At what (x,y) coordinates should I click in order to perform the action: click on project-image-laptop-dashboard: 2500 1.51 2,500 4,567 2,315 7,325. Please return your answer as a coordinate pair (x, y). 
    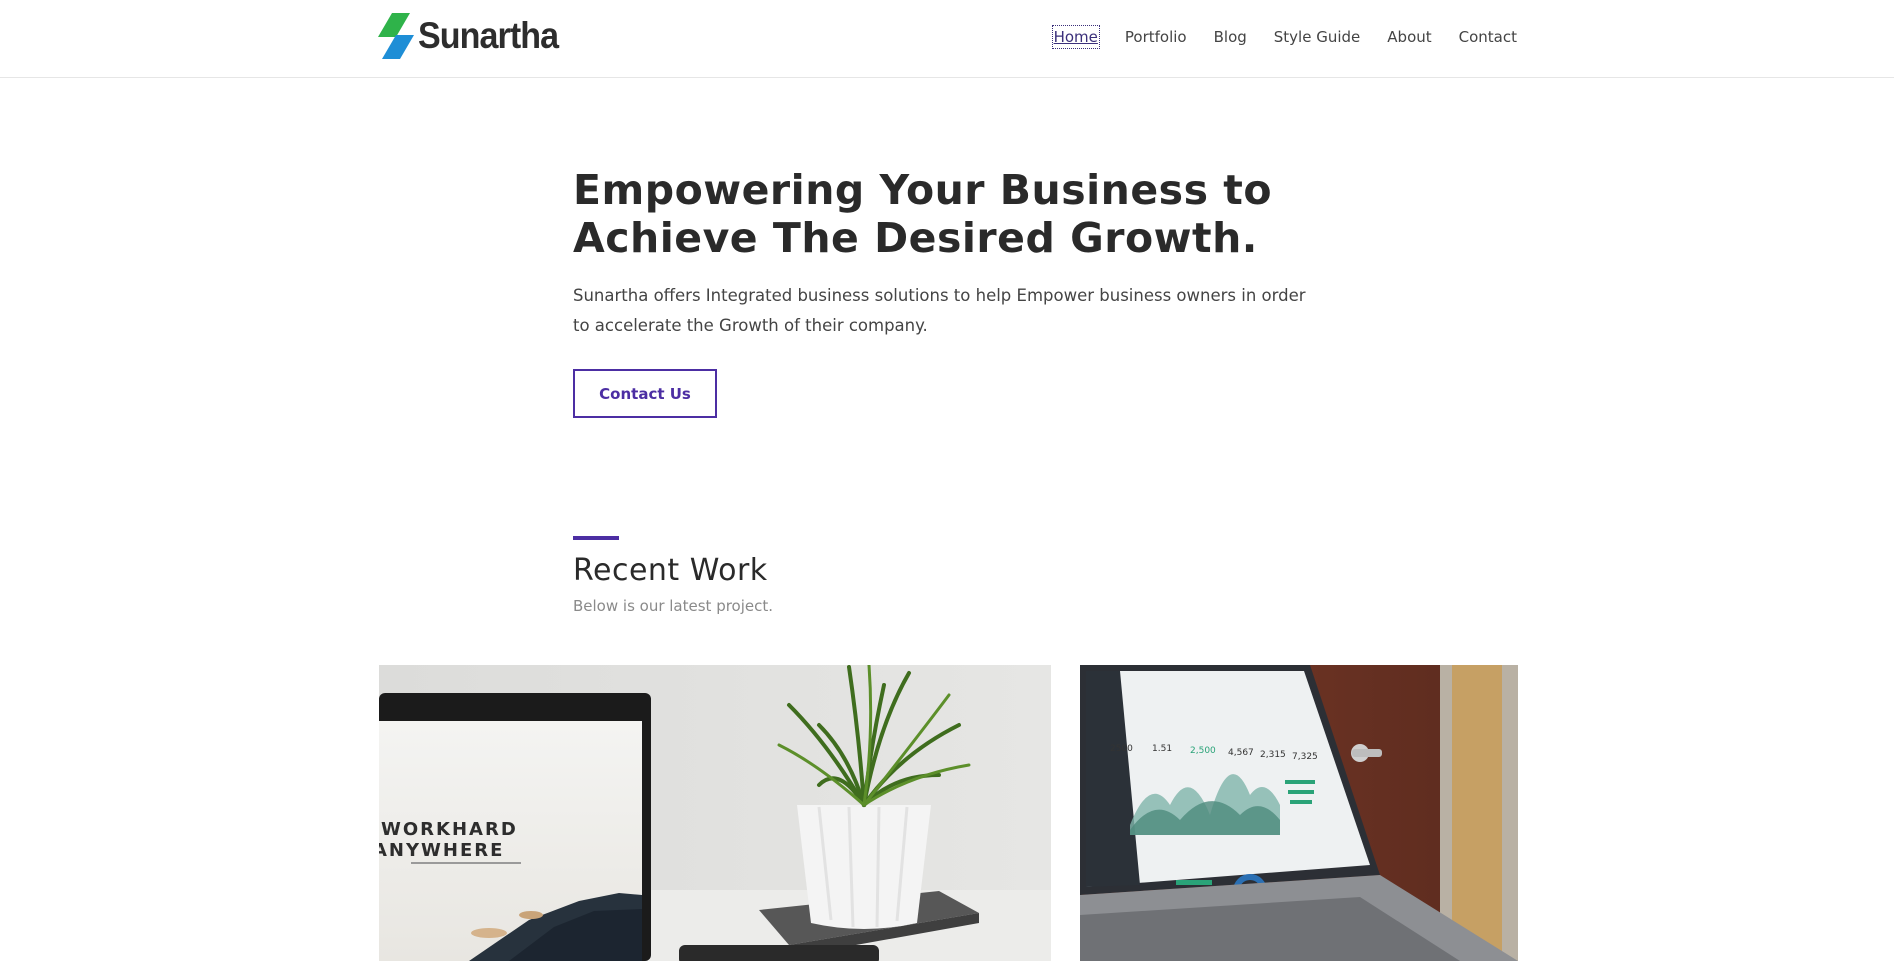
    Looking at the image, I should click on (1299, 813).